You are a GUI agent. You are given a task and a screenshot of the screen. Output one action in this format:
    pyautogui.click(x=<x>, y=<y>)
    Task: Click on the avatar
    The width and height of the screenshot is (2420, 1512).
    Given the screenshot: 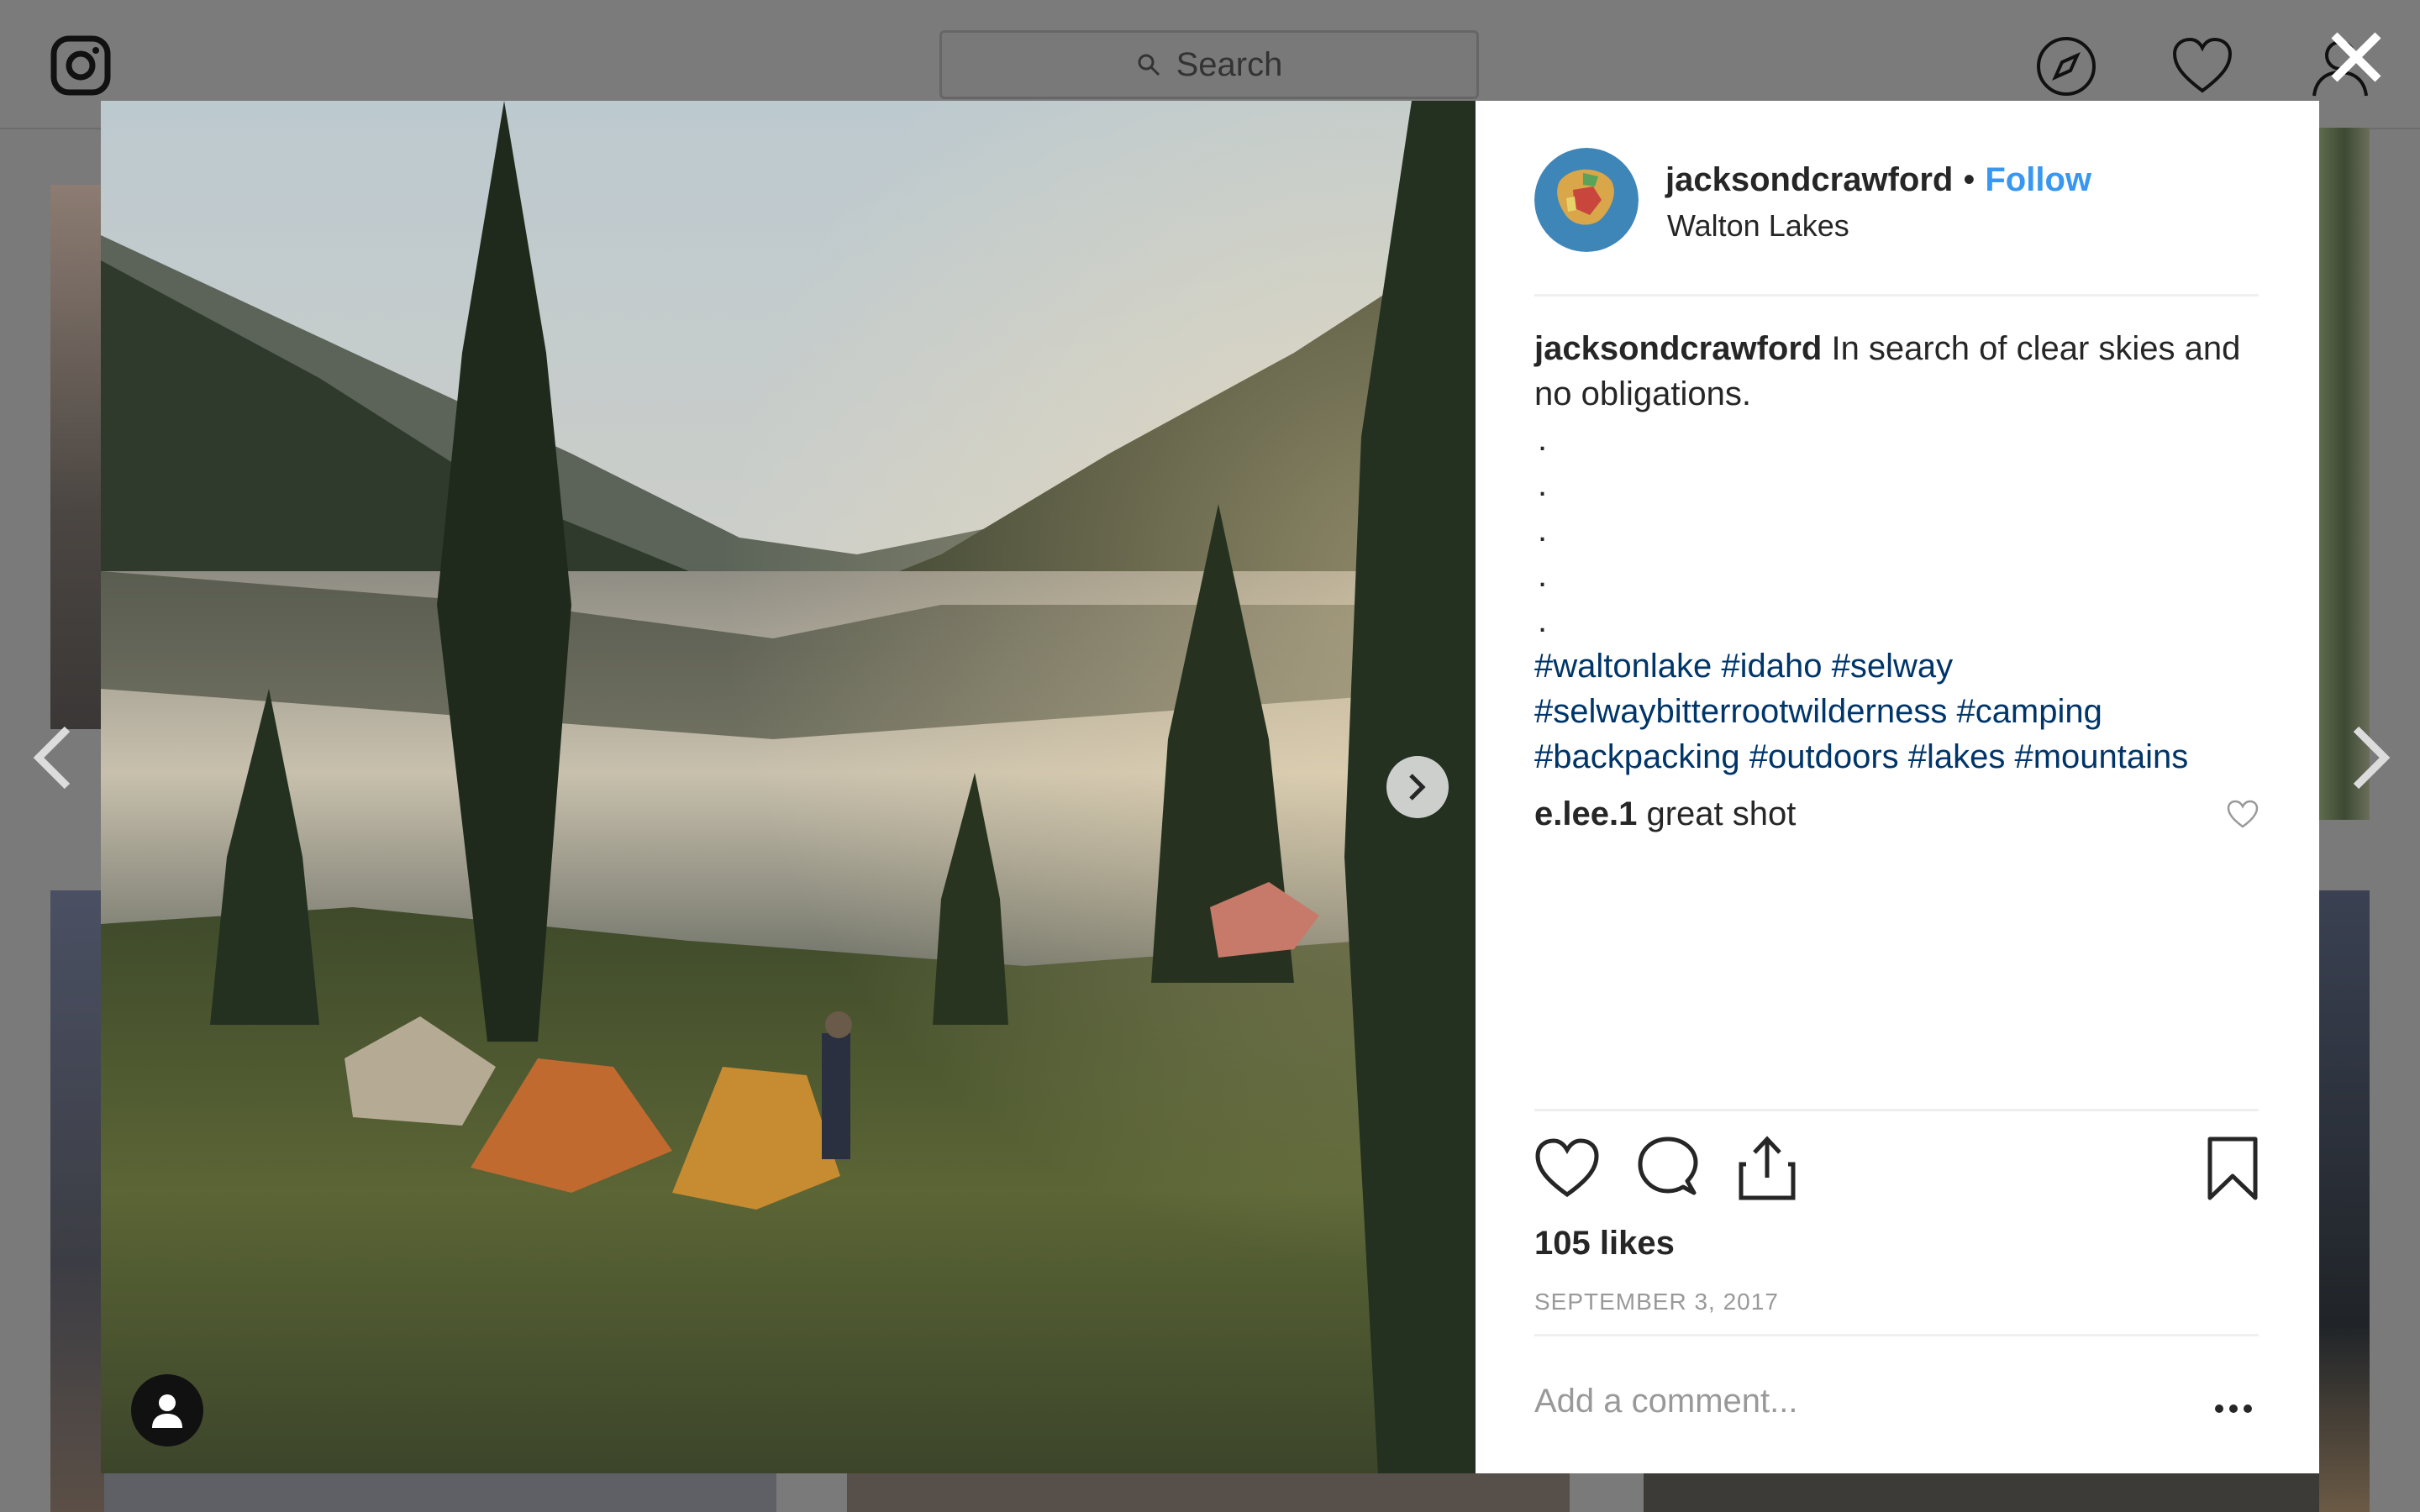 What is the action you would take?
    pyautogui.click(x=1587, y=200)
    